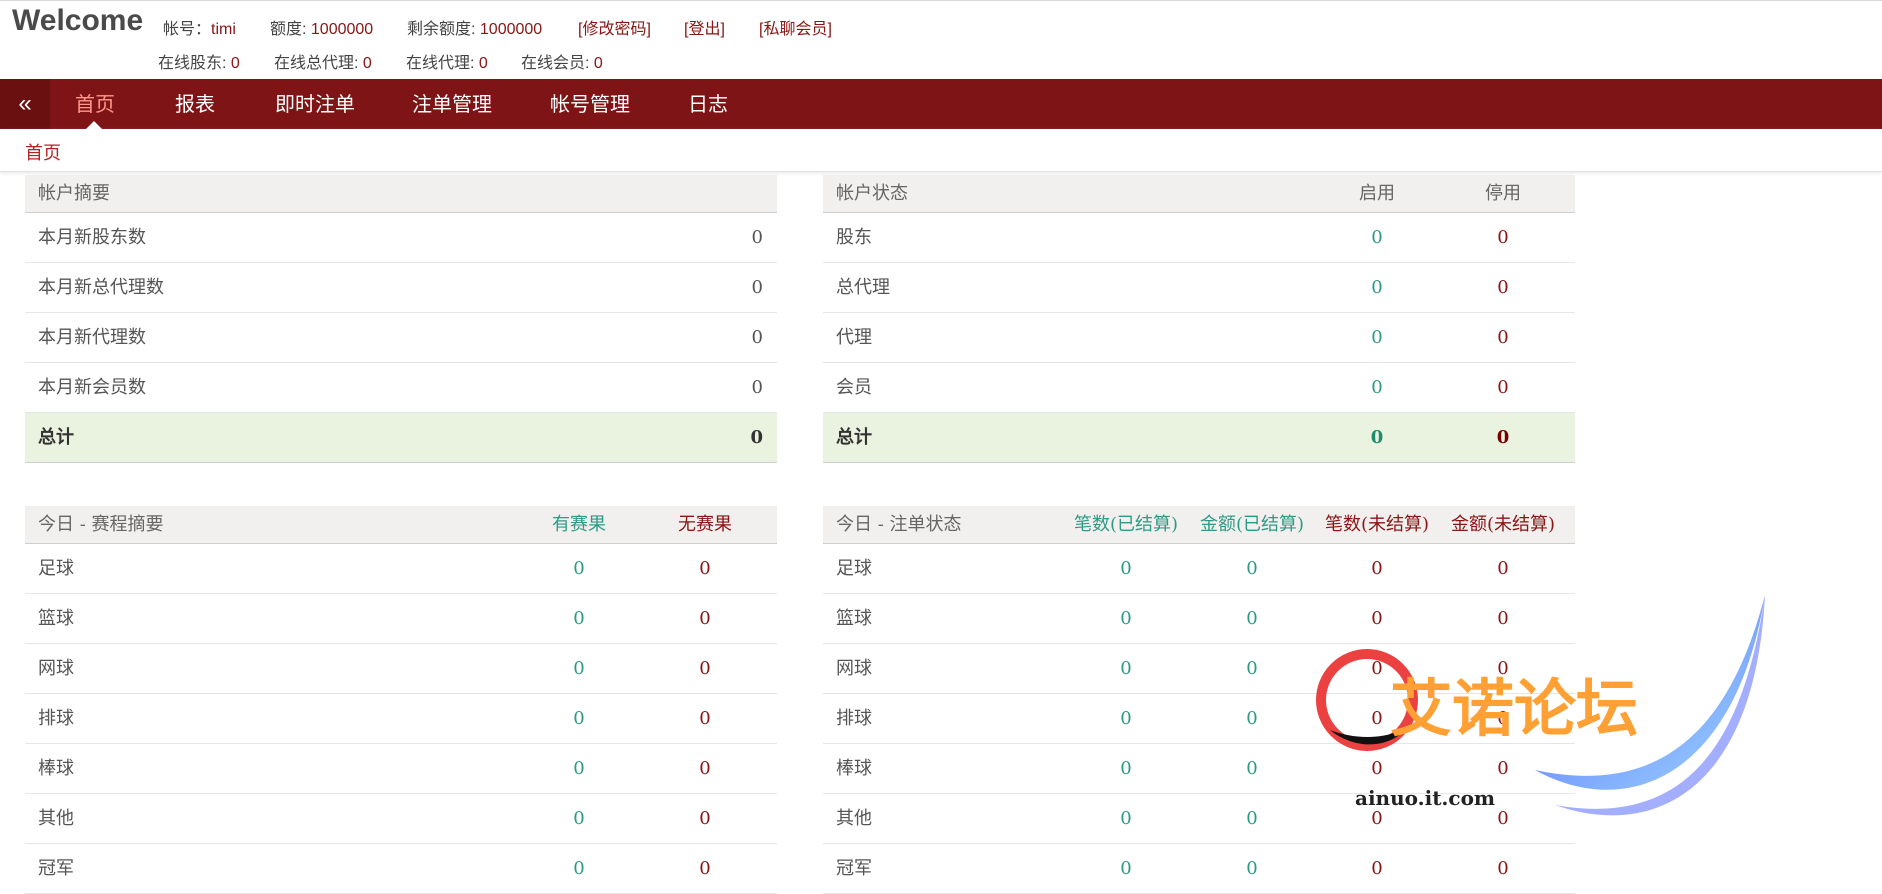 The image size is (1882, 894). What do you see at coordinates (854, 337) in the screenshot?
I see `row-label: 代理` at bounding box center [854, 337].